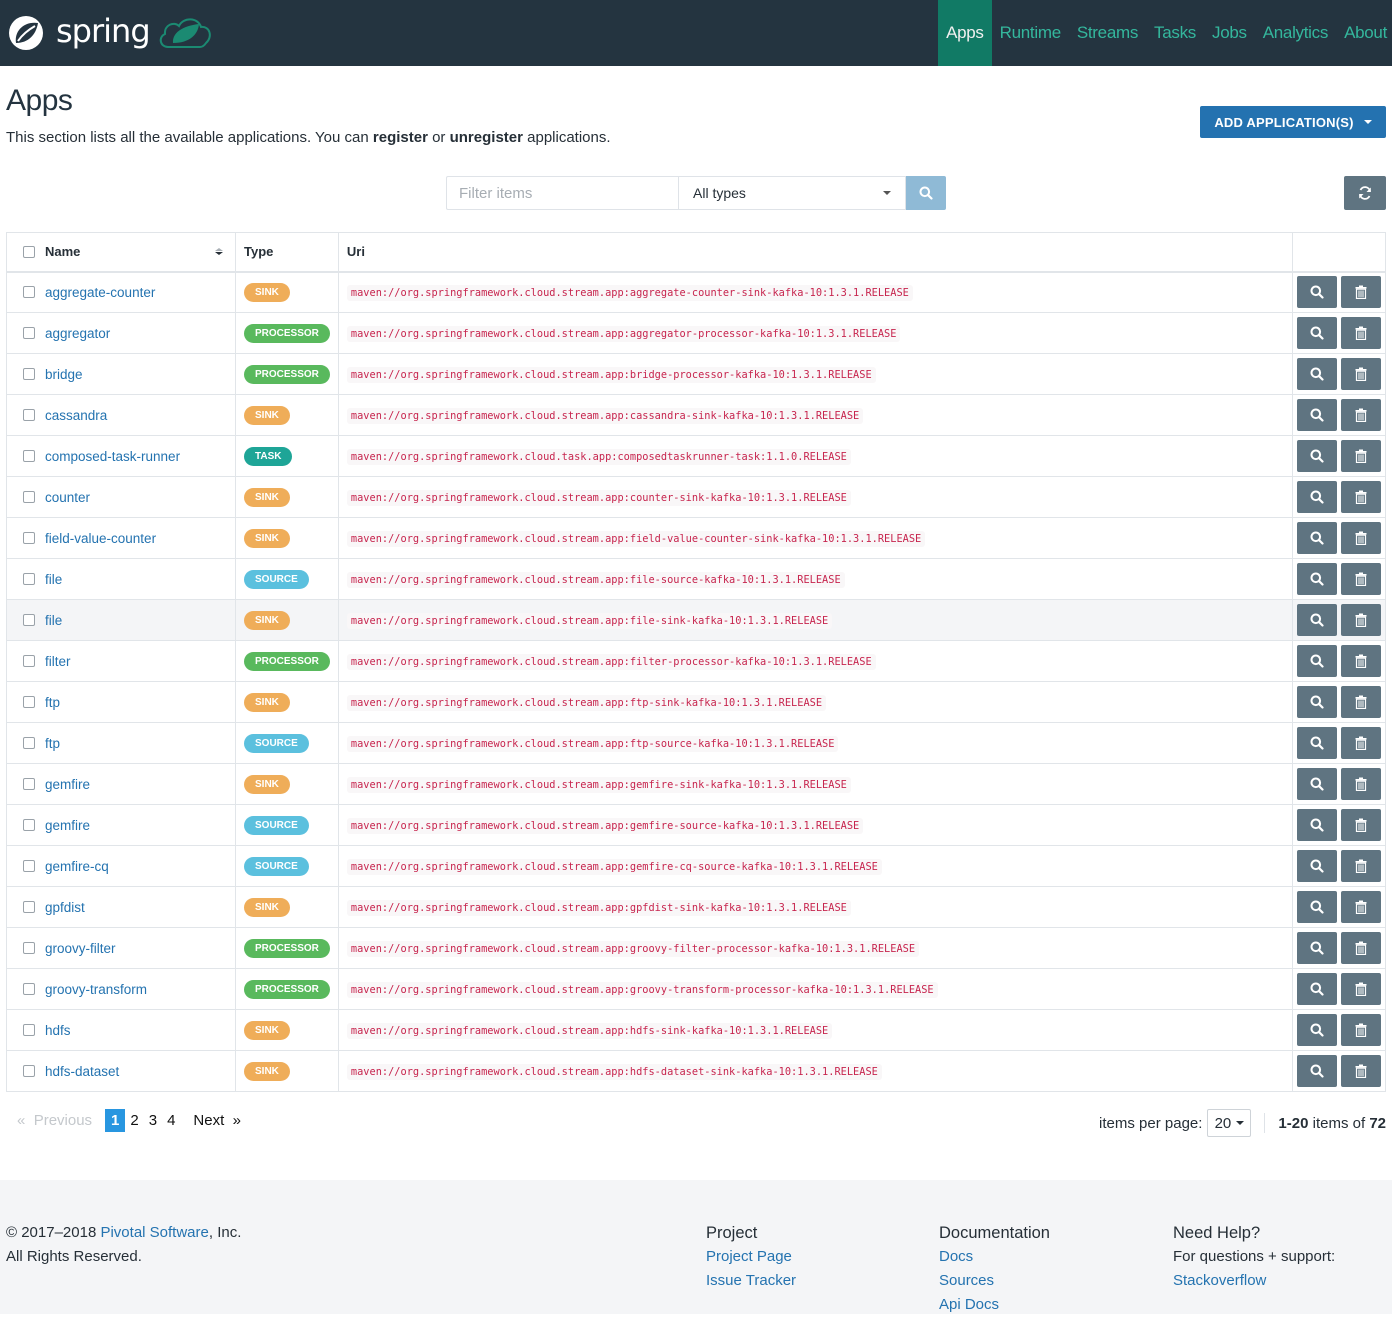 The image size is (1392, 1317). What do you see at coordinates (64, 374) in the screenshot?
I see `app-name-link: bridge` at bounding box center [64, 374].